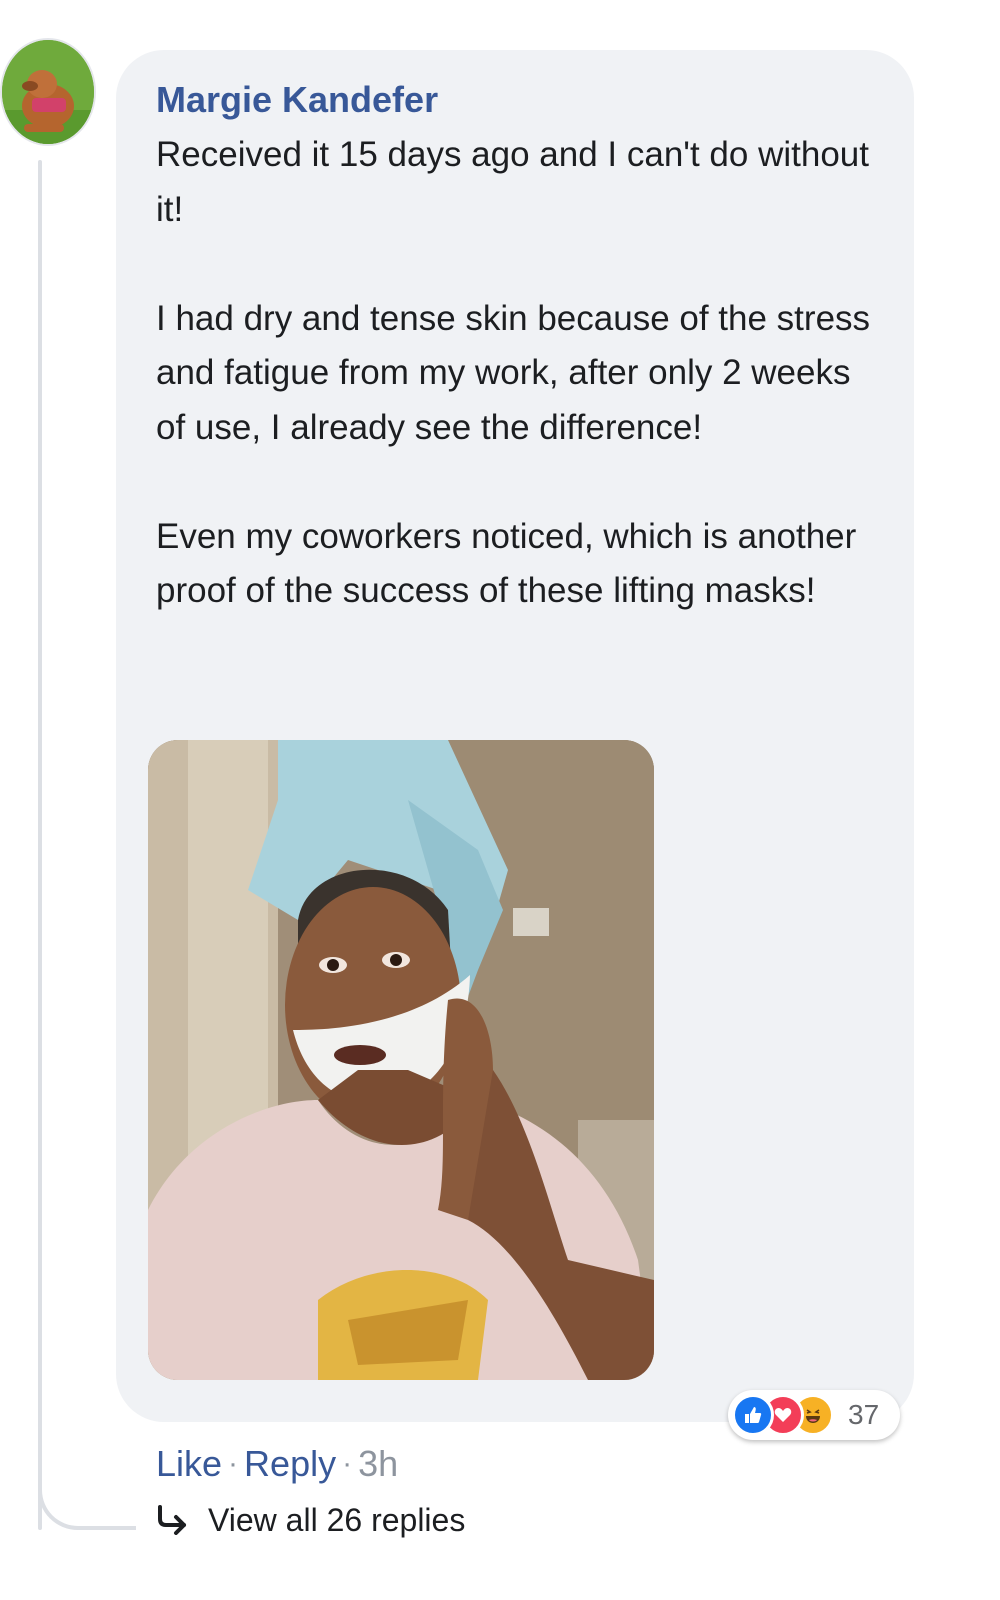 The width and height of the screenshot is (1000, 1600). I want to click on avatar, so click(48, 92).